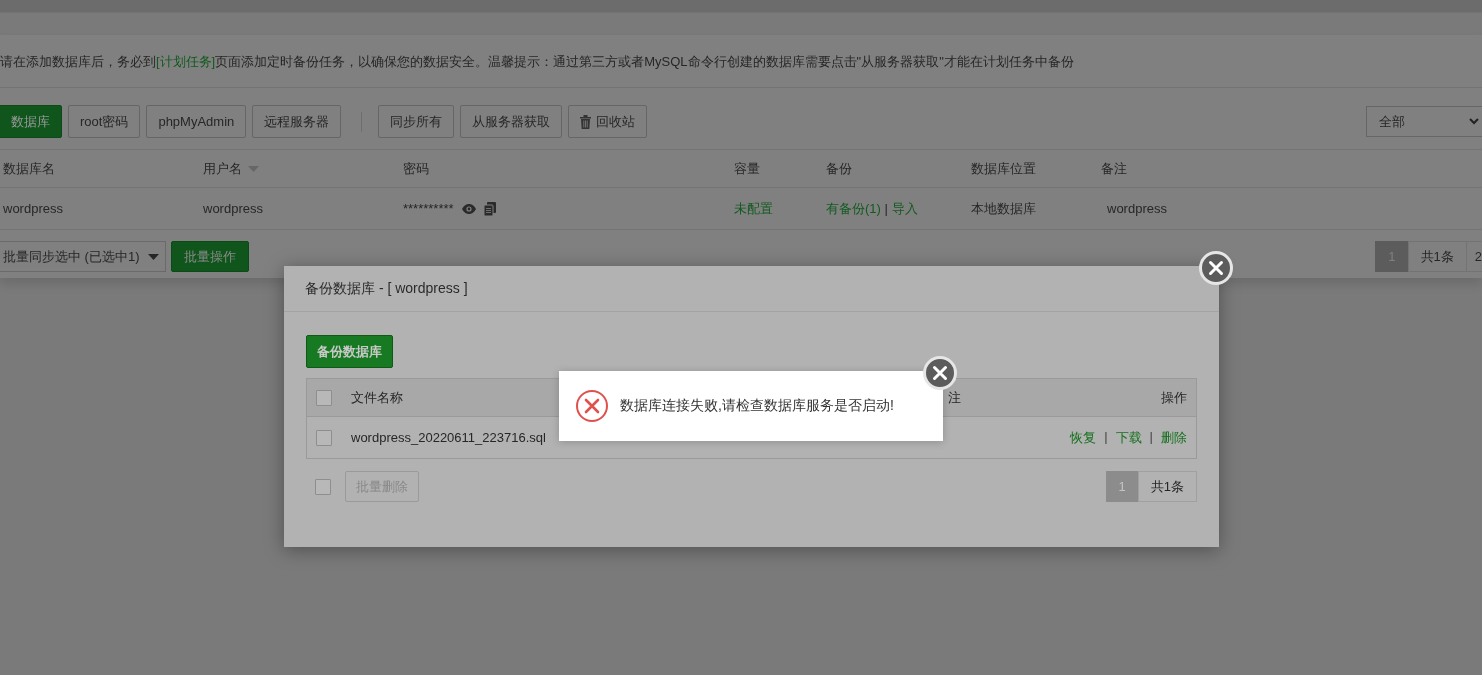 The height and width of the screenshot is (675, 1482). Describe the element at coordinates (428, 208) in the screenshot. I see `password-mask: **********` at that location.